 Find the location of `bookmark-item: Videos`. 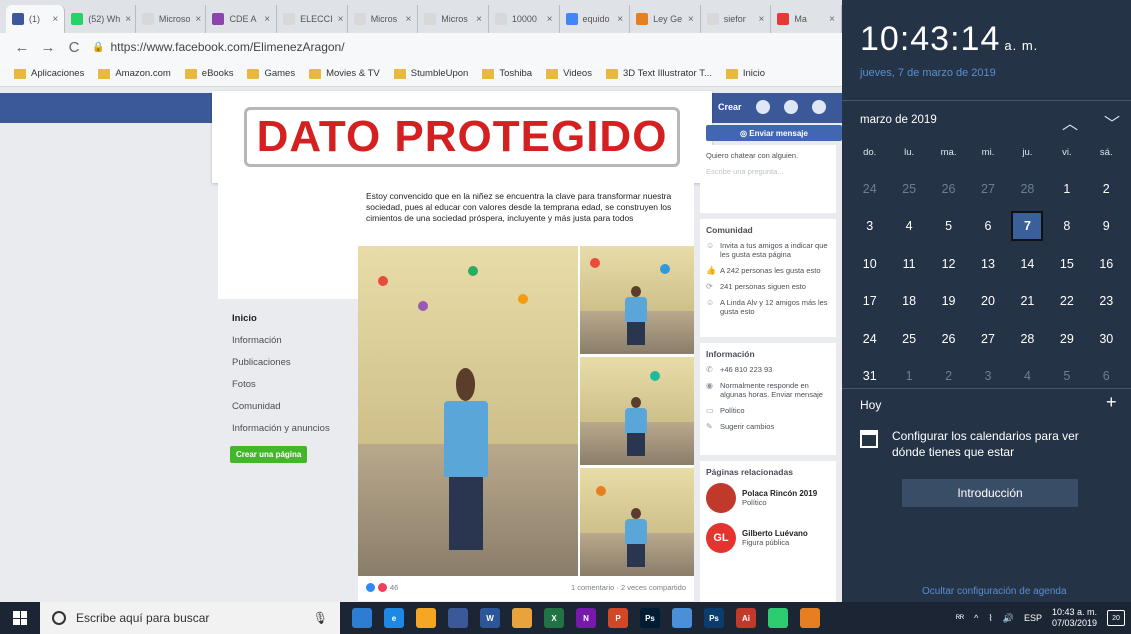

bookmark-item: Videos is located at coordinates (569, 73).